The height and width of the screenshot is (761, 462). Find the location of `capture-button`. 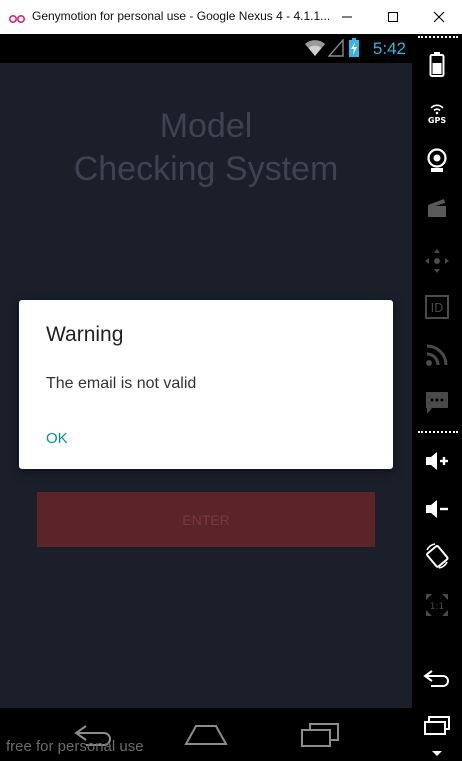

capture-button is located at coordinates (437, 208).